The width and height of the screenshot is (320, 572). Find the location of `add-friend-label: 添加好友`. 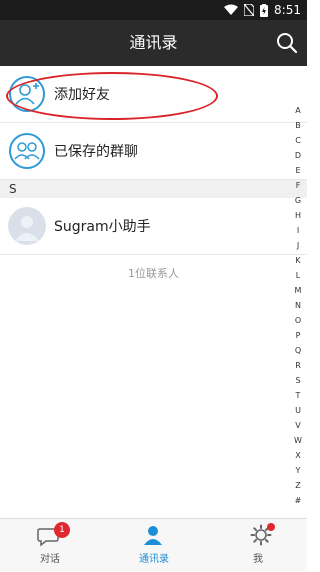

add-friend-label: 添加好友 is located at coordinates (82, 95).